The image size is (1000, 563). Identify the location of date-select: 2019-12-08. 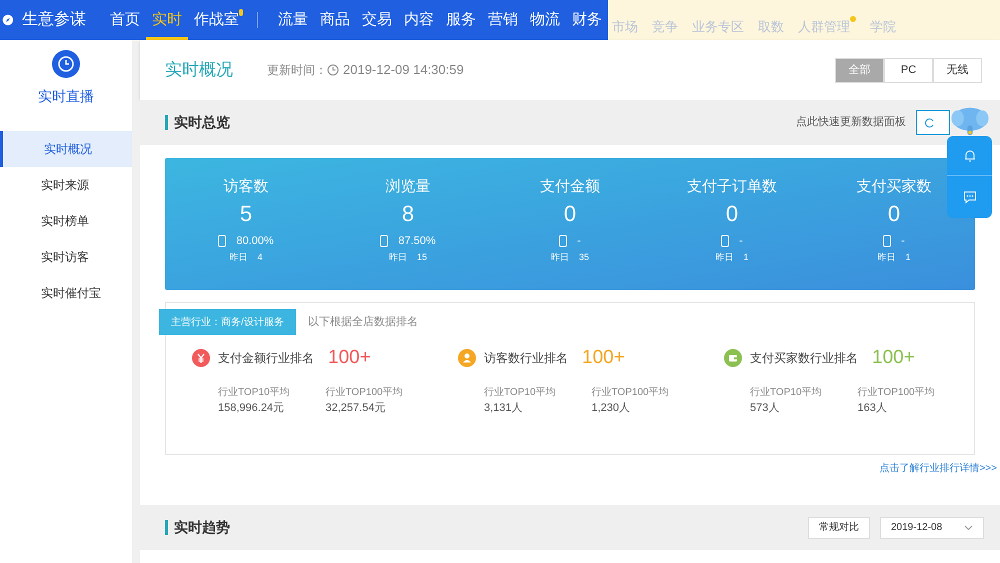
(932, 527).